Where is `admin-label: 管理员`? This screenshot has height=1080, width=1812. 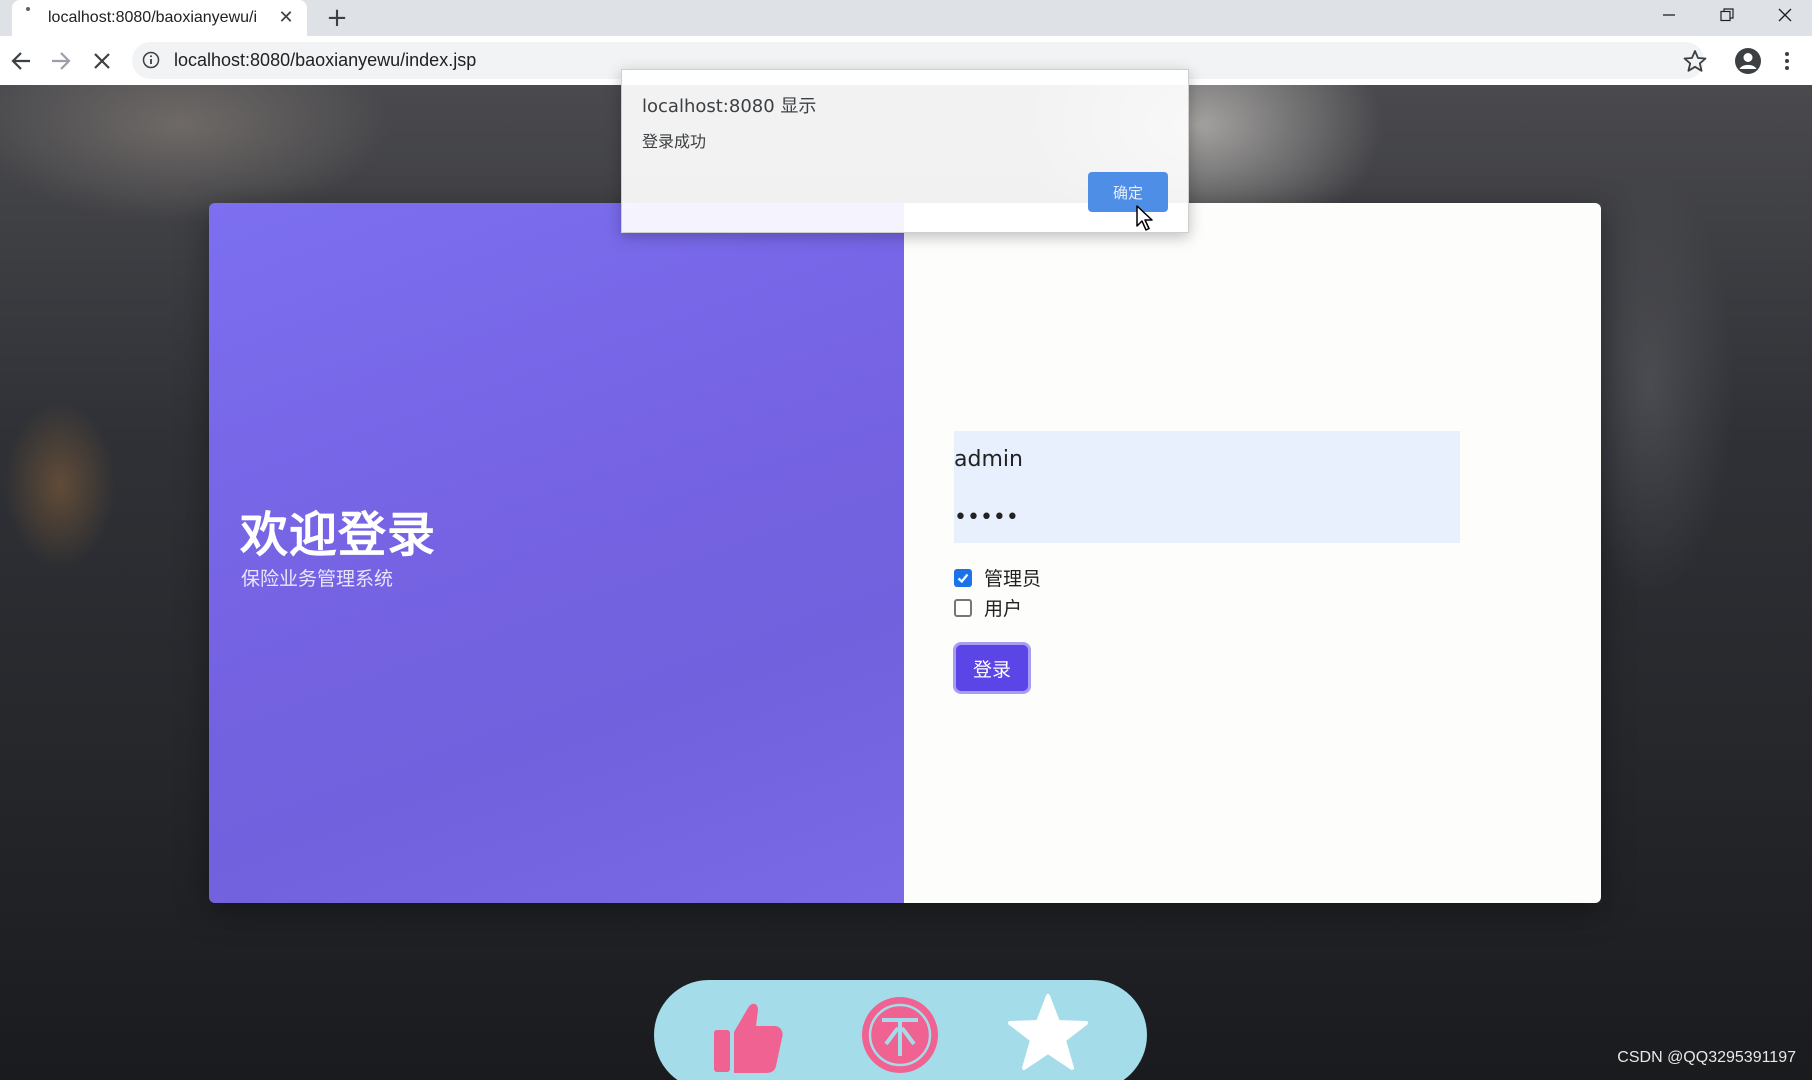 admin-label: 管理员 is located at coordinates (1013, 579).